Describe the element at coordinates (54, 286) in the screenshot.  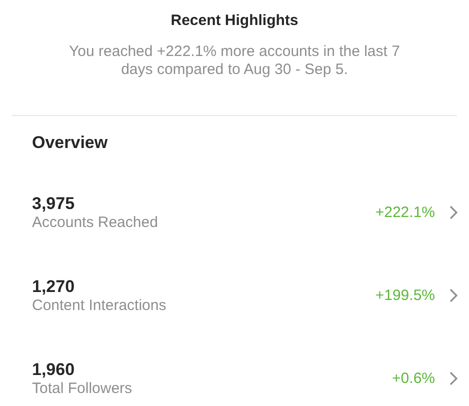
I see `metric-value: 1,270` at that location.